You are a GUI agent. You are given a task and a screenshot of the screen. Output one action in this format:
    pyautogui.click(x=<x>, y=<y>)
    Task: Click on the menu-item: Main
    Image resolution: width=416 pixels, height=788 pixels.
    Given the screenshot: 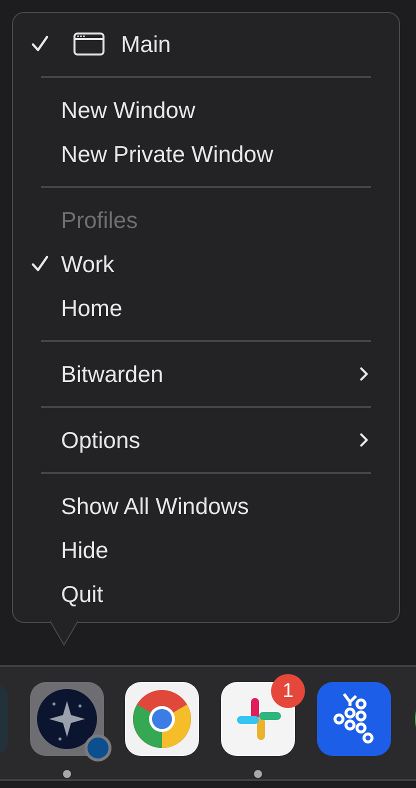 What is the action you would take?
    pyautogui.click(x=206, y=44)
    